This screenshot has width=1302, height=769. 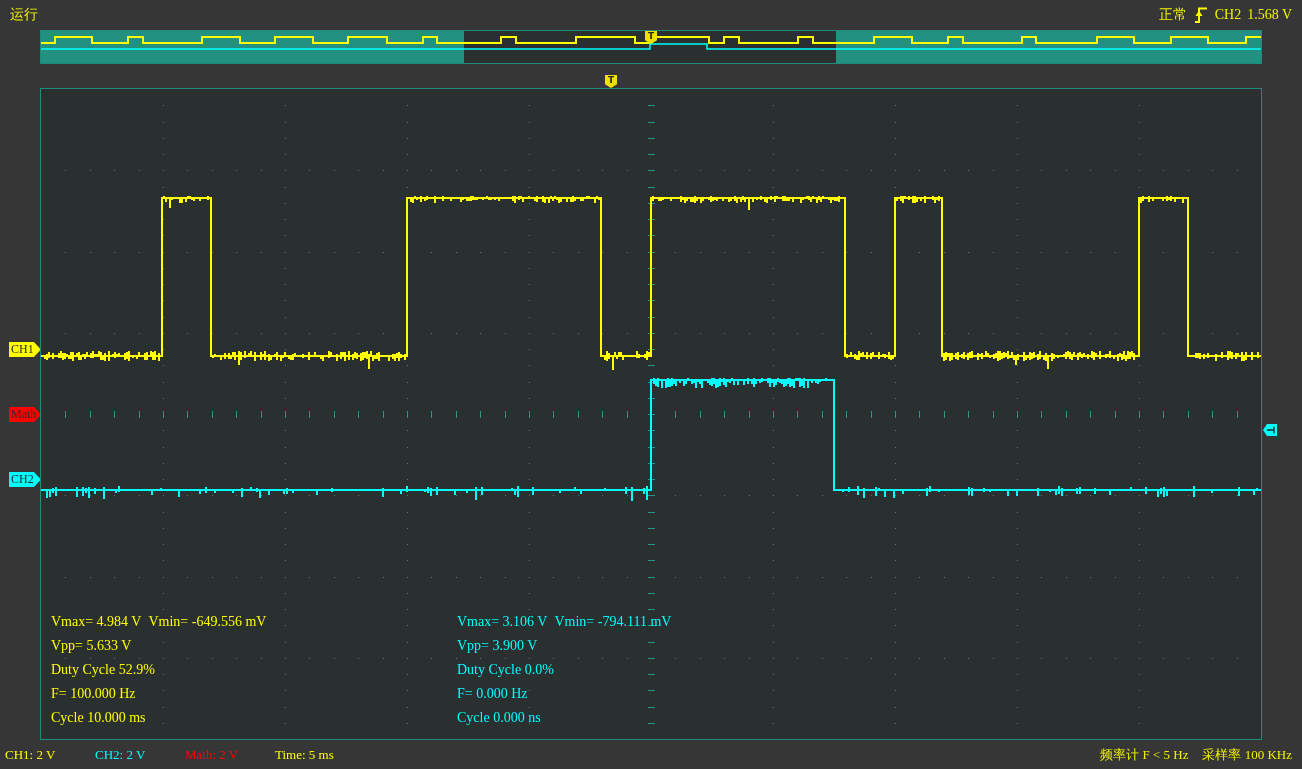 What do you see at coordinates (613, 622) in the screenshot?
I see `measurement-reading: Vmin= -794.111 mV` at bounding box center [613, 622].